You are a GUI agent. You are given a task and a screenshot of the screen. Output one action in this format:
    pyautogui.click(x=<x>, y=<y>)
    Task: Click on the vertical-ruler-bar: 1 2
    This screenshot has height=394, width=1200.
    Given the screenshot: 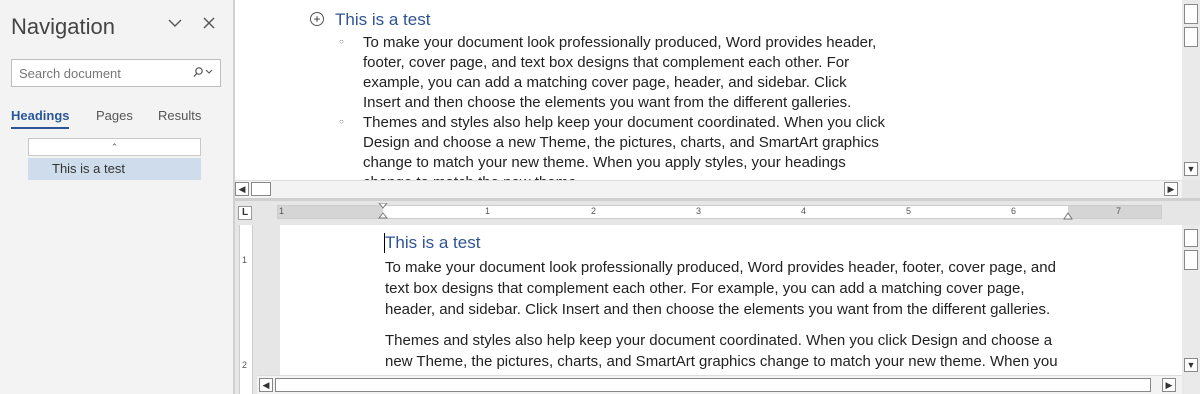 What is the action you would take?
    pyautogui.click(x=246, y=309)
    